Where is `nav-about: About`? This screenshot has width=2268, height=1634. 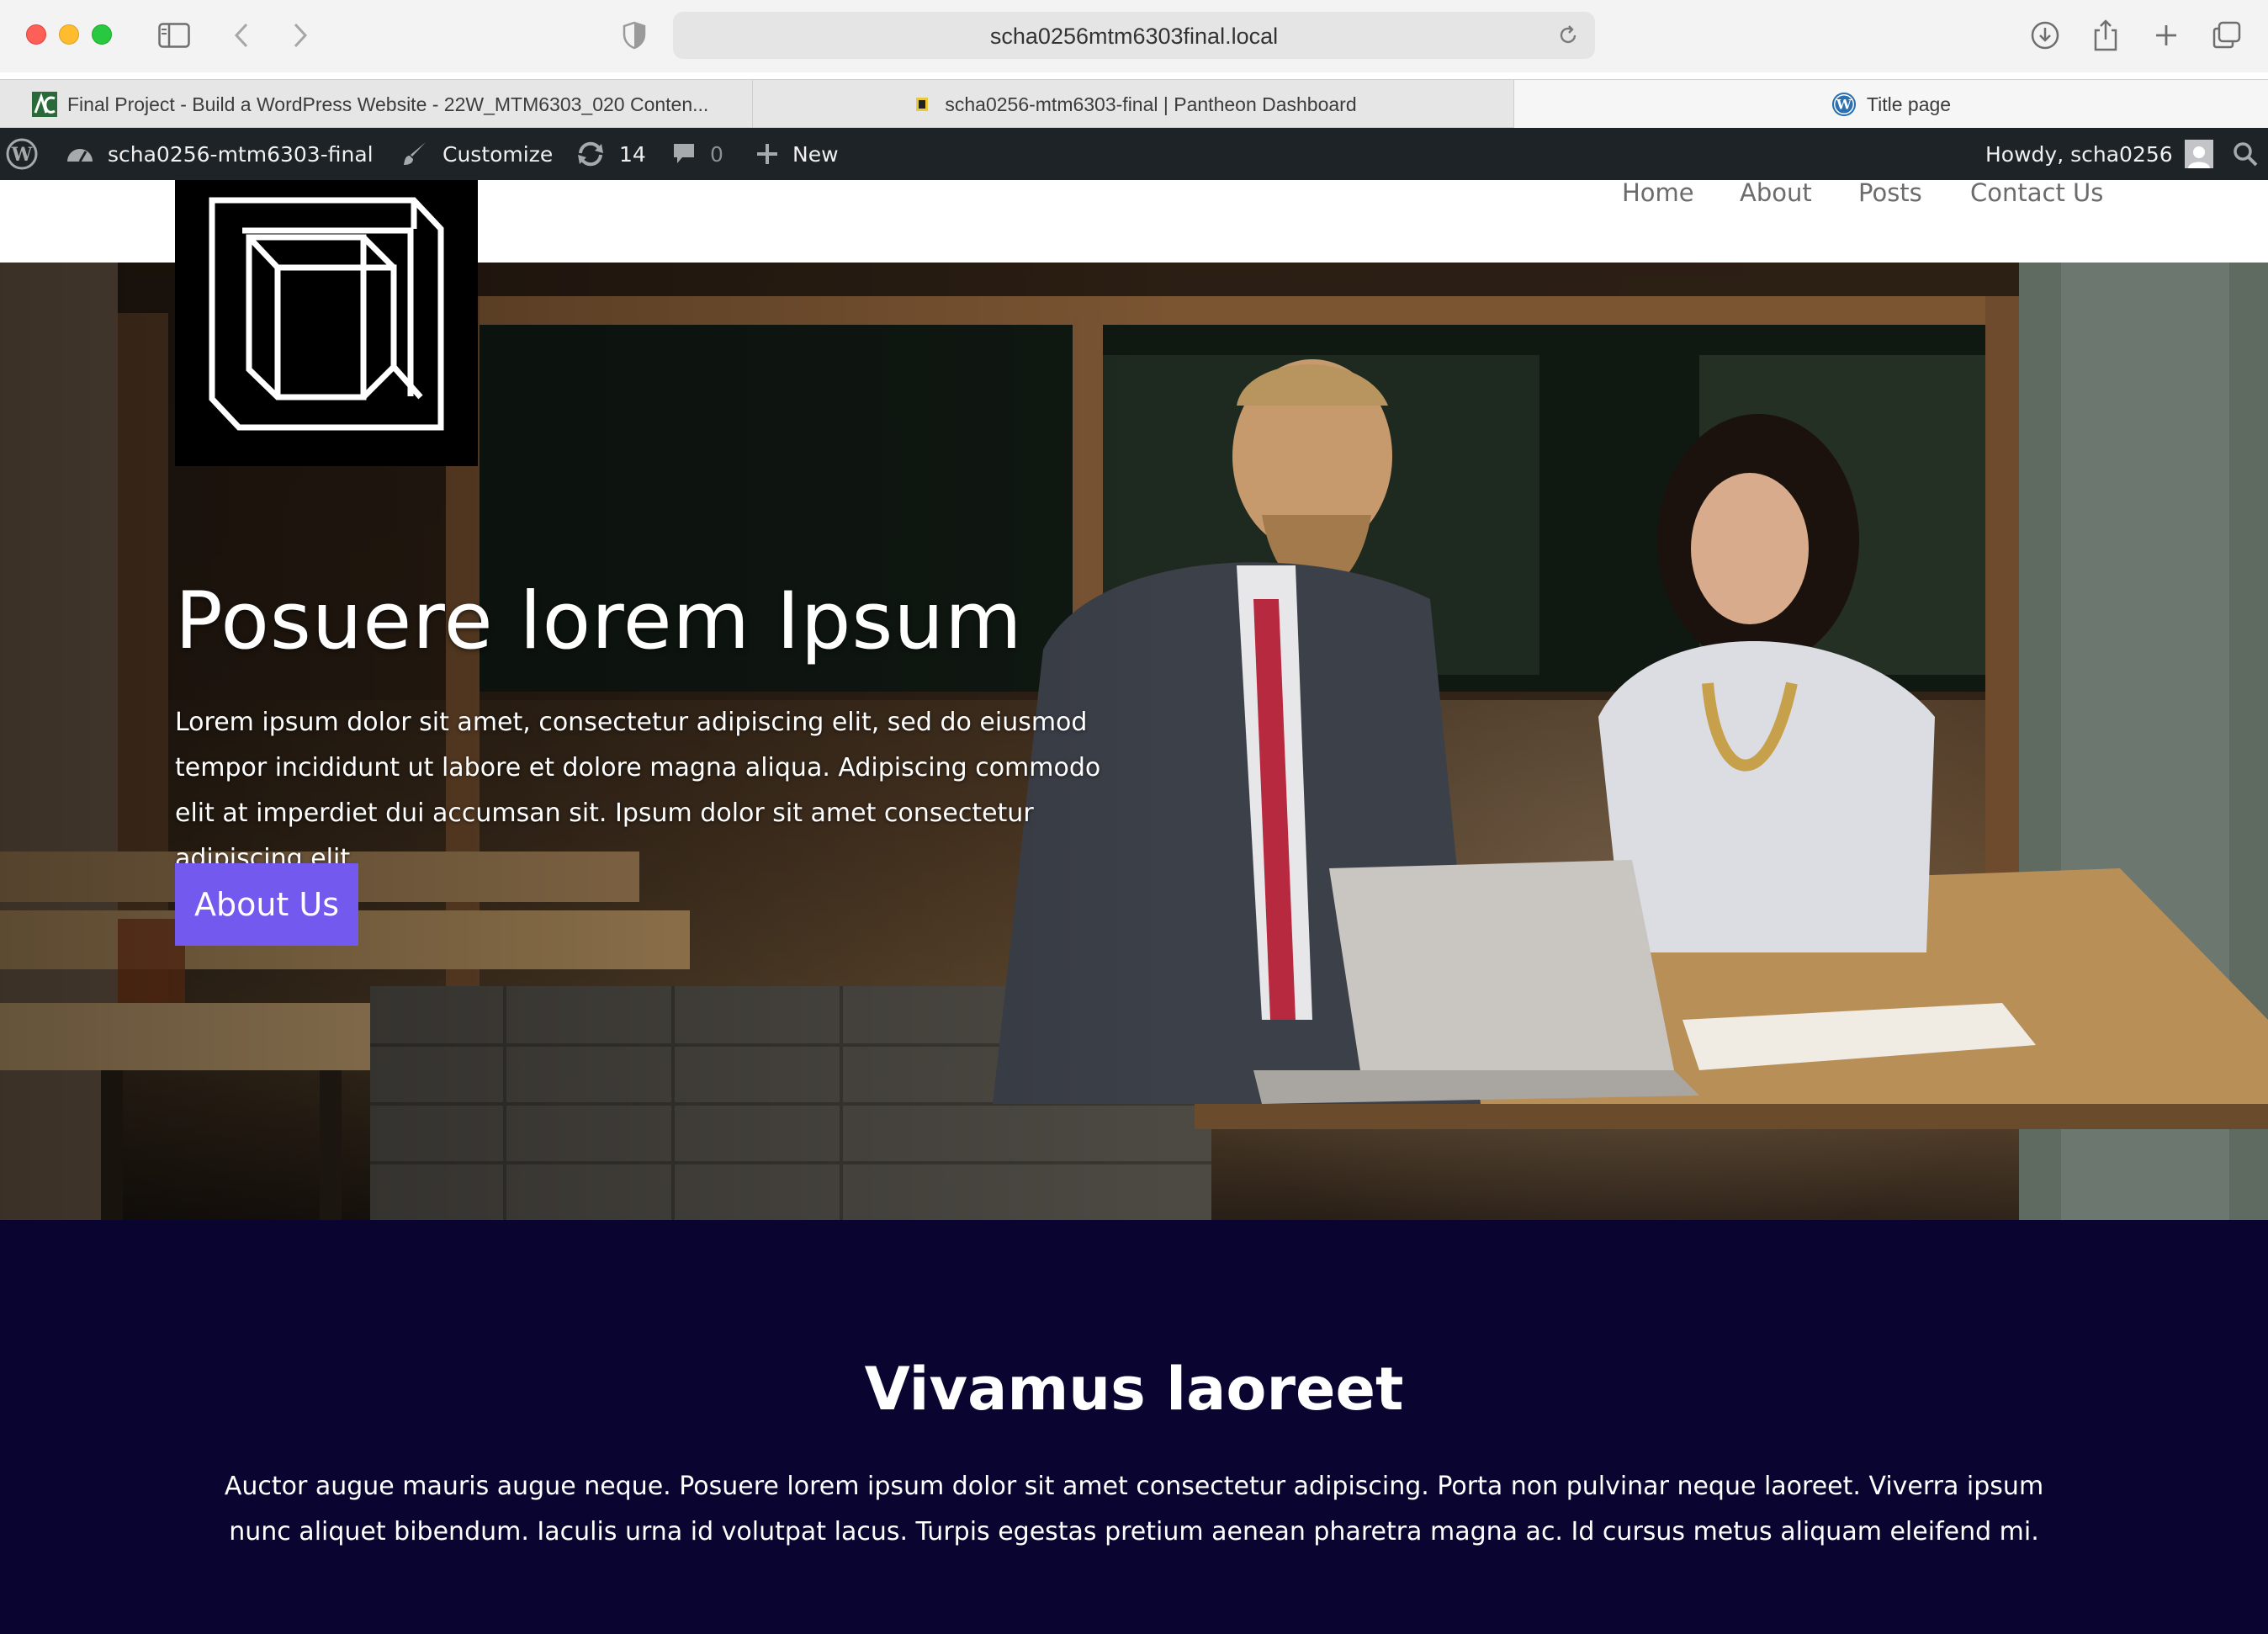 nav-about: About is located at coordinates (1776, 192).